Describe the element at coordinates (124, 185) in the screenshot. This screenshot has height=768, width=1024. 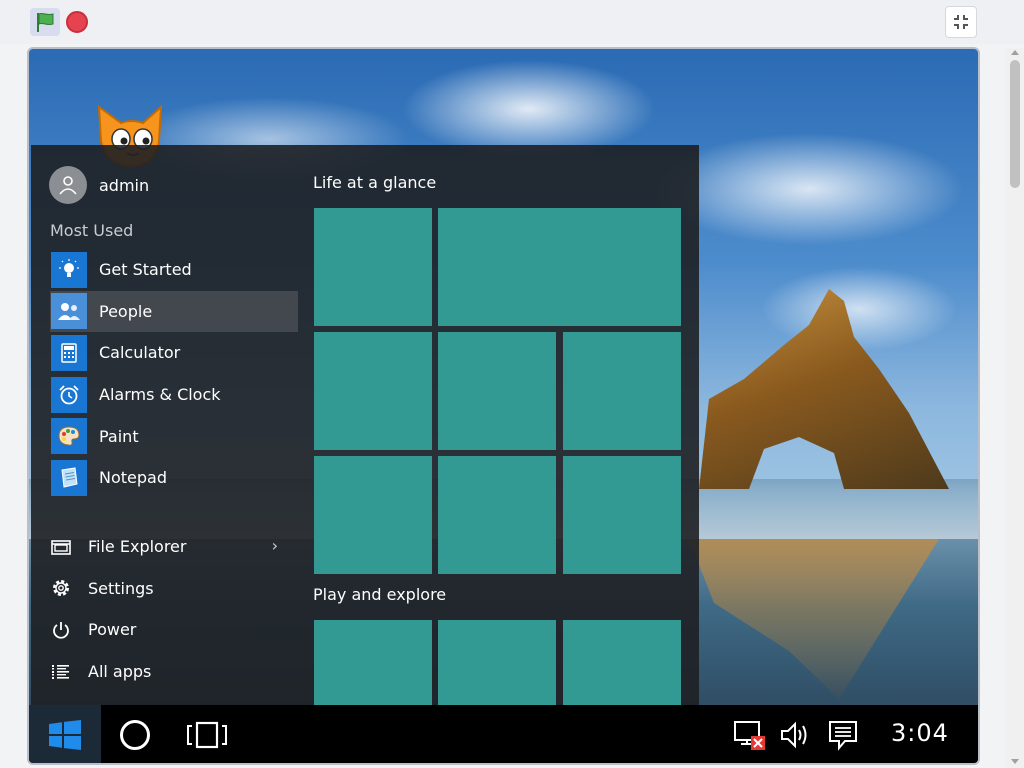
I see `user-name: admin` at that location.